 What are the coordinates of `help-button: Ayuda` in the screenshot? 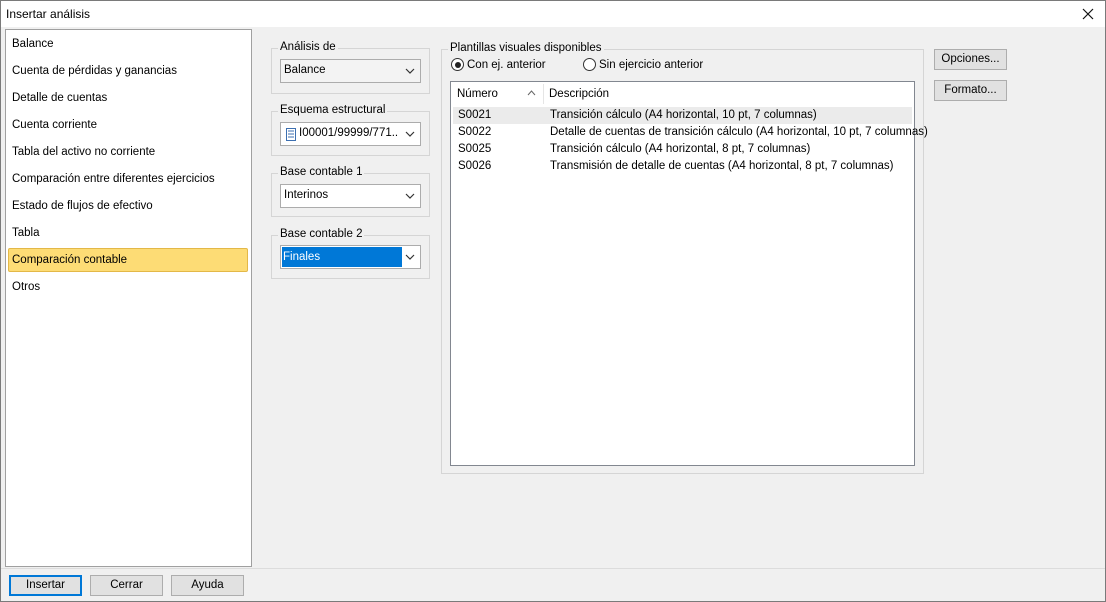 It's located at (207, 585).